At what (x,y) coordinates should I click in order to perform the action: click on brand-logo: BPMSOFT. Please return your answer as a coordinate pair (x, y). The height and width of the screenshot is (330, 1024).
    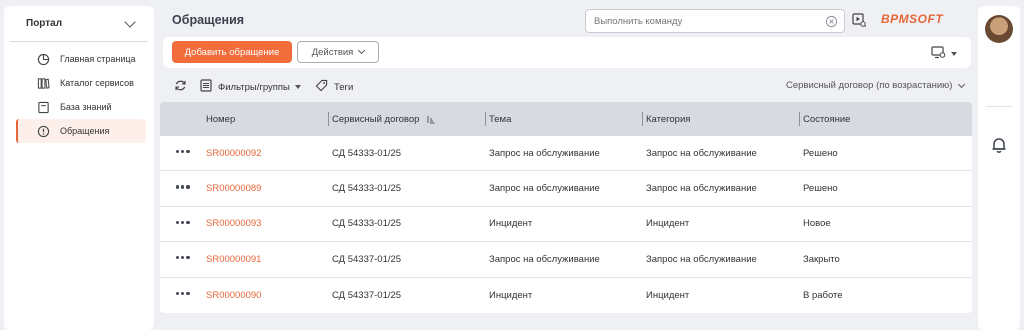
    Looking at the image, I should click on (912, 19).